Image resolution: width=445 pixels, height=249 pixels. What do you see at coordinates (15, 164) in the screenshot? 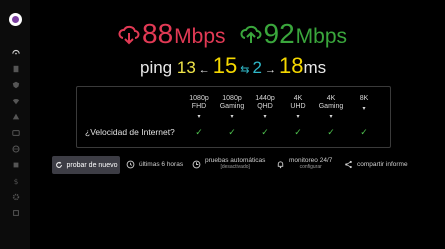
I see `layers-icon` at bounding box center [15, 164].